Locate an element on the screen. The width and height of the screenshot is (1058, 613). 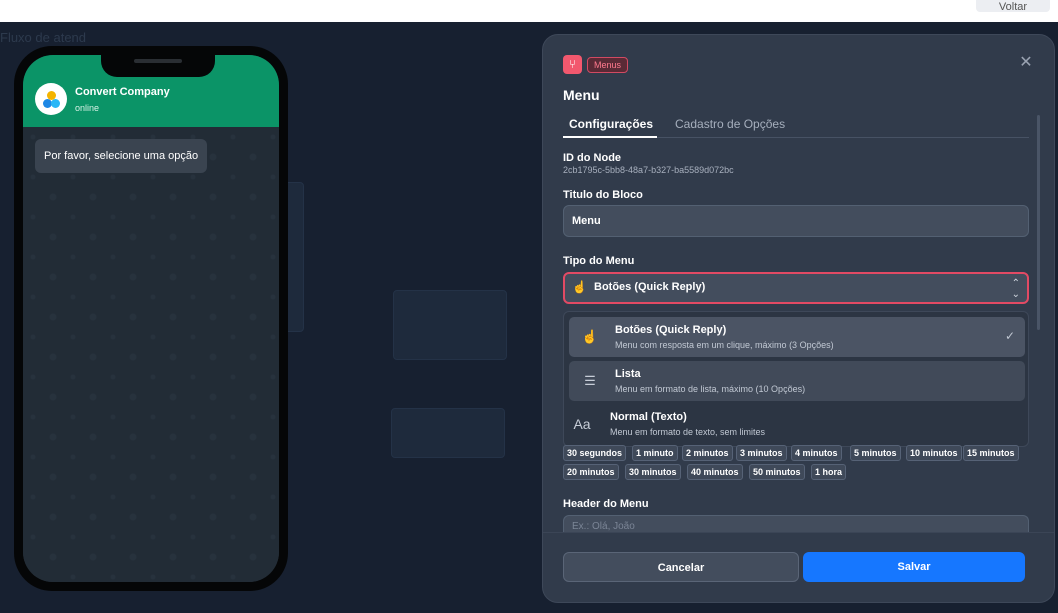
header-label: Header do Menu is located at coordinates (606, 504).